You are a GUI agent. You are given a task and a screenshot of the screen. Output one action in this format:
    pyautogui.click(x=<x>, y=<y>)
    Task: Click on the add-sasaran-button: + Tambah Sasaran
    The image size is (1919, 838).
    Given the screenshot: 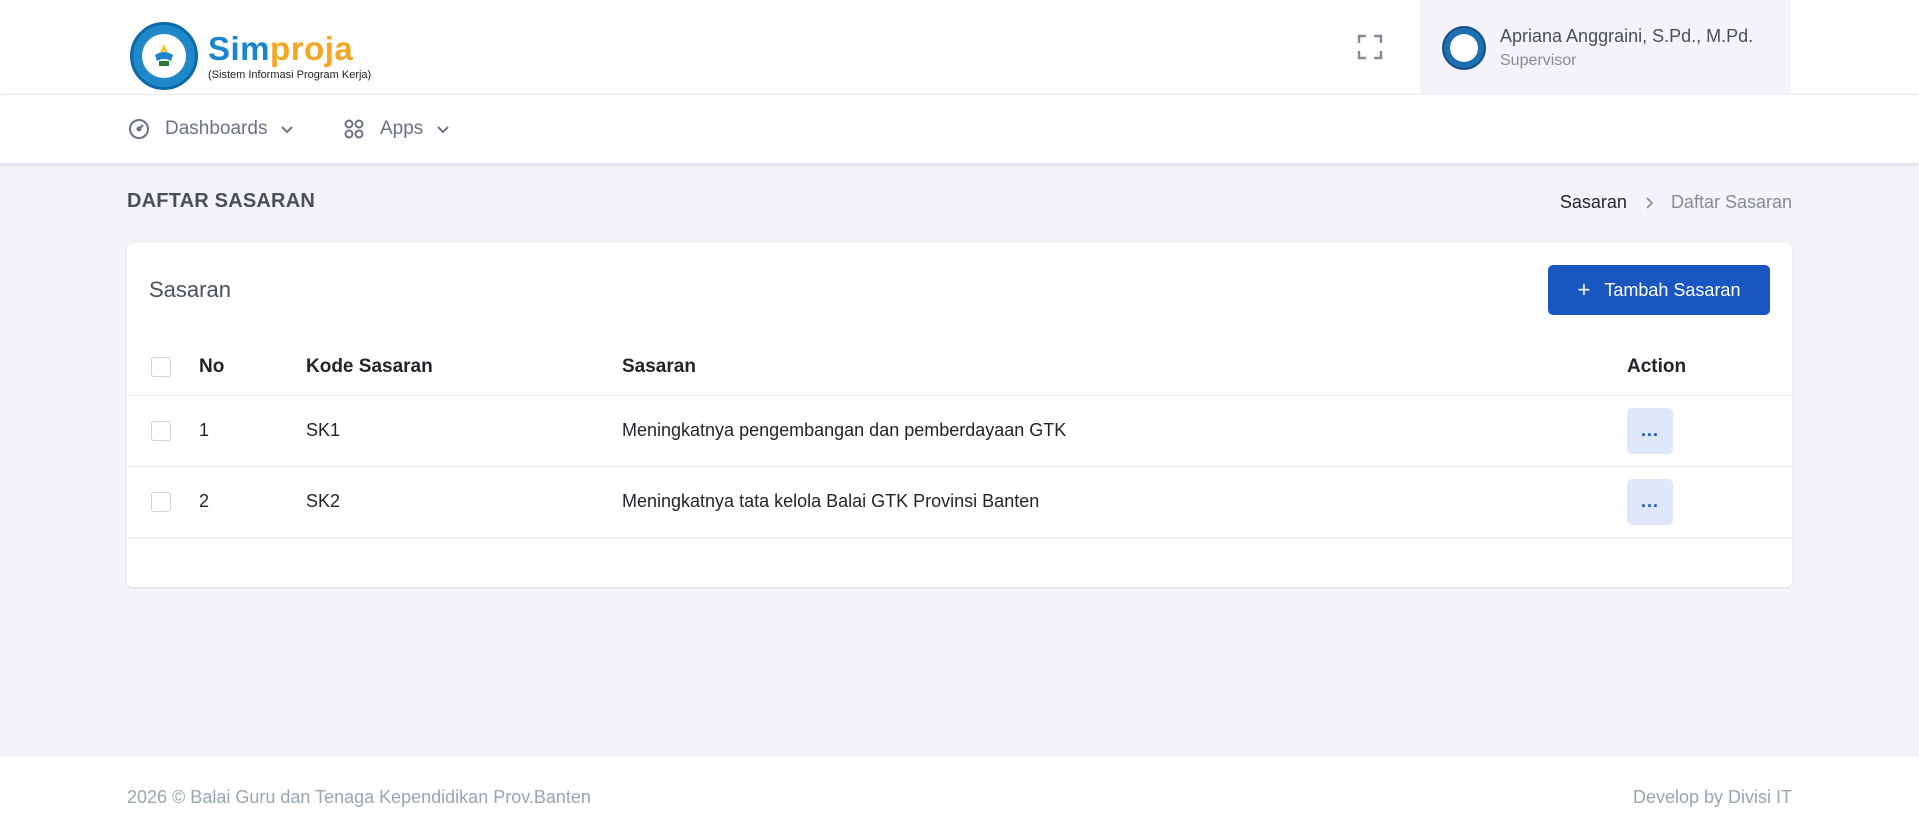 What is the action you would take?
    pyautogui.click(x=1659, y=290)
    